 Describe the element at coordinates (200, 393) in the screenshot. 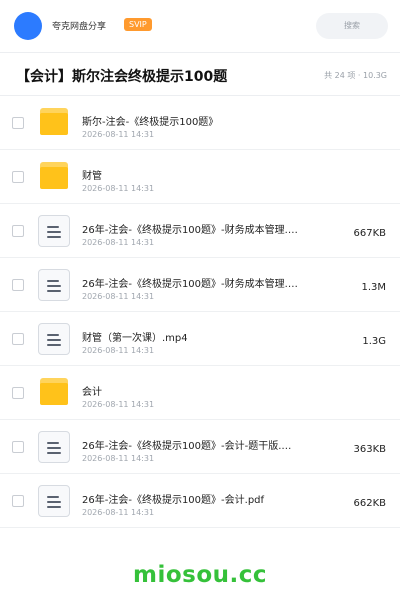

I see `file-row: 会计 2026-08-11 14:31` at that location.